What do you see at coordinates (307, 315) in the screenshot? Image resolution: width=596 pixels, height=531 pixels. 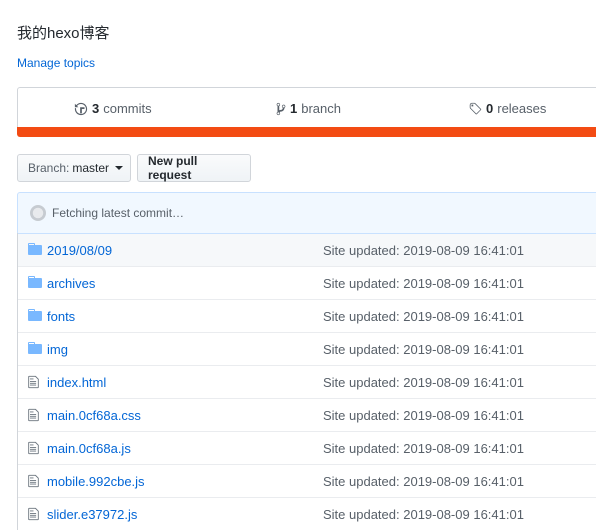 I see `file-row: fonts Site updated: 2019-08-09 16:41:01` at bounding box center [307, 315].